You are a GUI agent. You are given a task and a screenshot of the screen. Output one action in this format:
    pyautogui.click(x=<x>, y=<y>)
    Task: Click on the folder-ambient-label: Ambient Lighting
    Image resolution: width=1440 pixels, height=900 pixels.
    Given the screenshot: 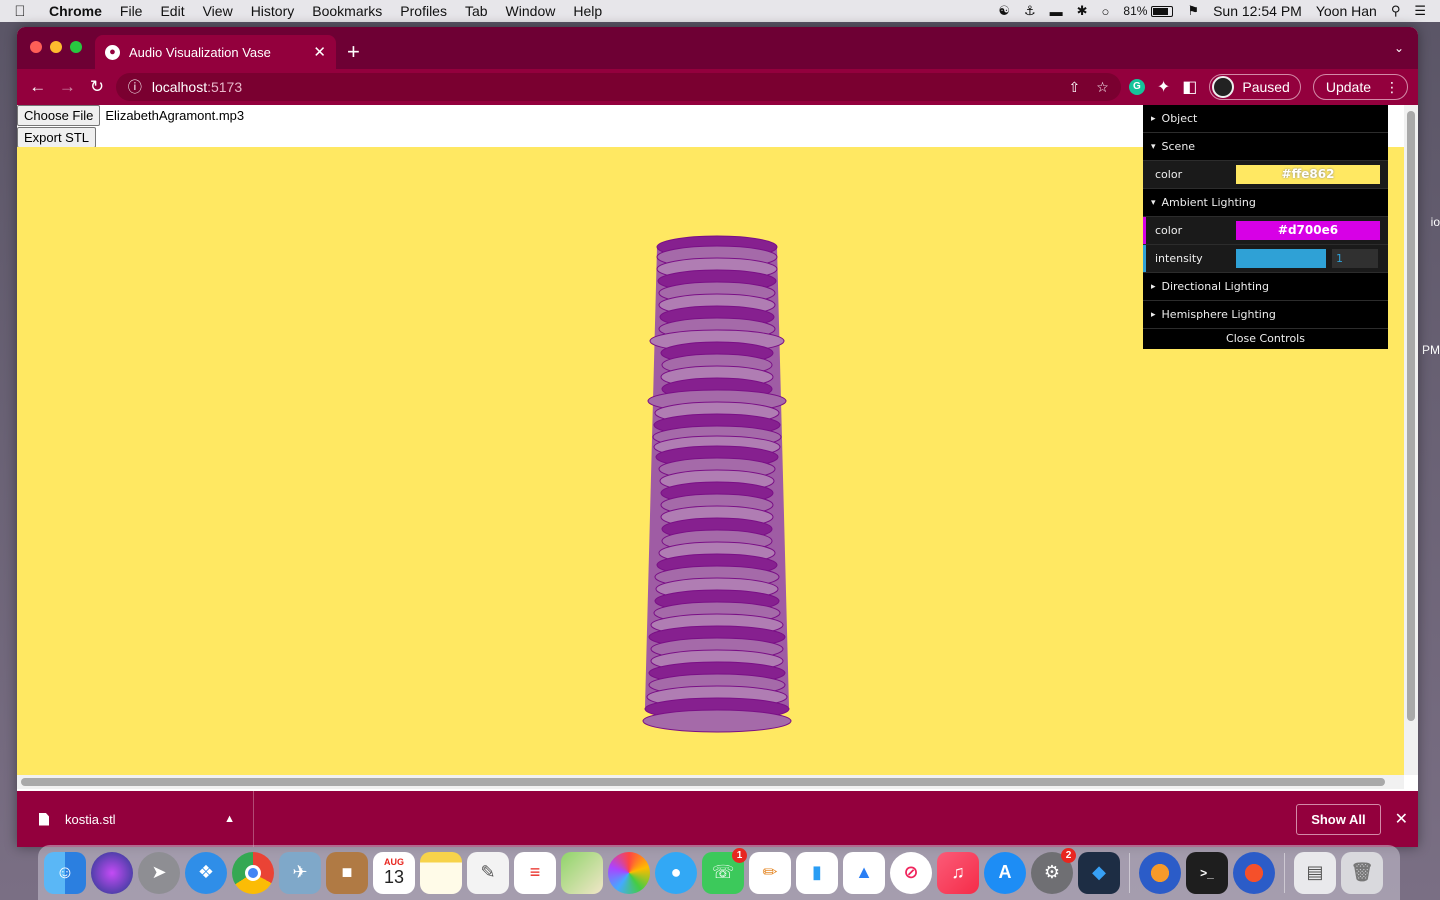 What is the action you would take?
    pyautogui.click(x=1208, y=202)
    